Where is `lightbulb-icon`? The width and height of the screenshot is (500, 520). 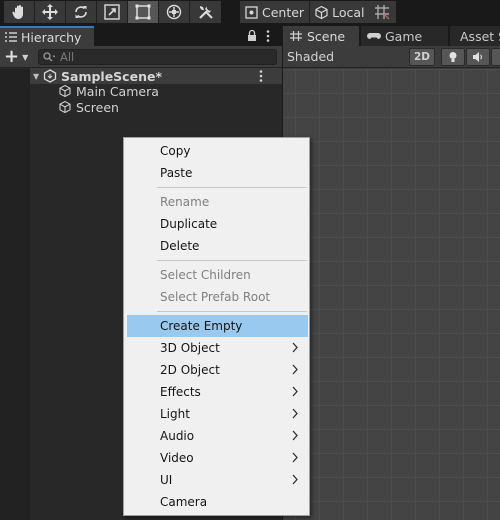 lightbulb-icon is located at coordinates (453, 57).